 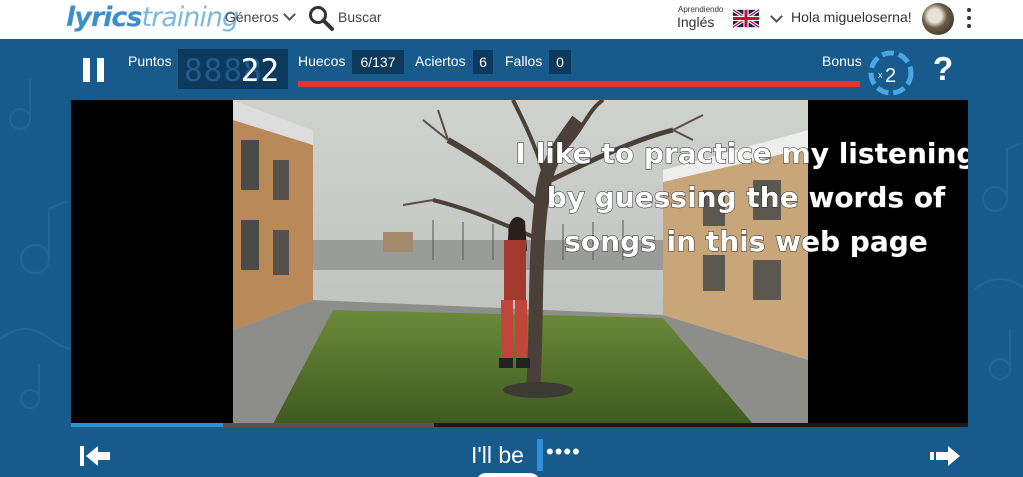 What do you see at coordinates (943, 69) in the screenshot?
I see `help-button: ?` at bounding box center [943, 69].